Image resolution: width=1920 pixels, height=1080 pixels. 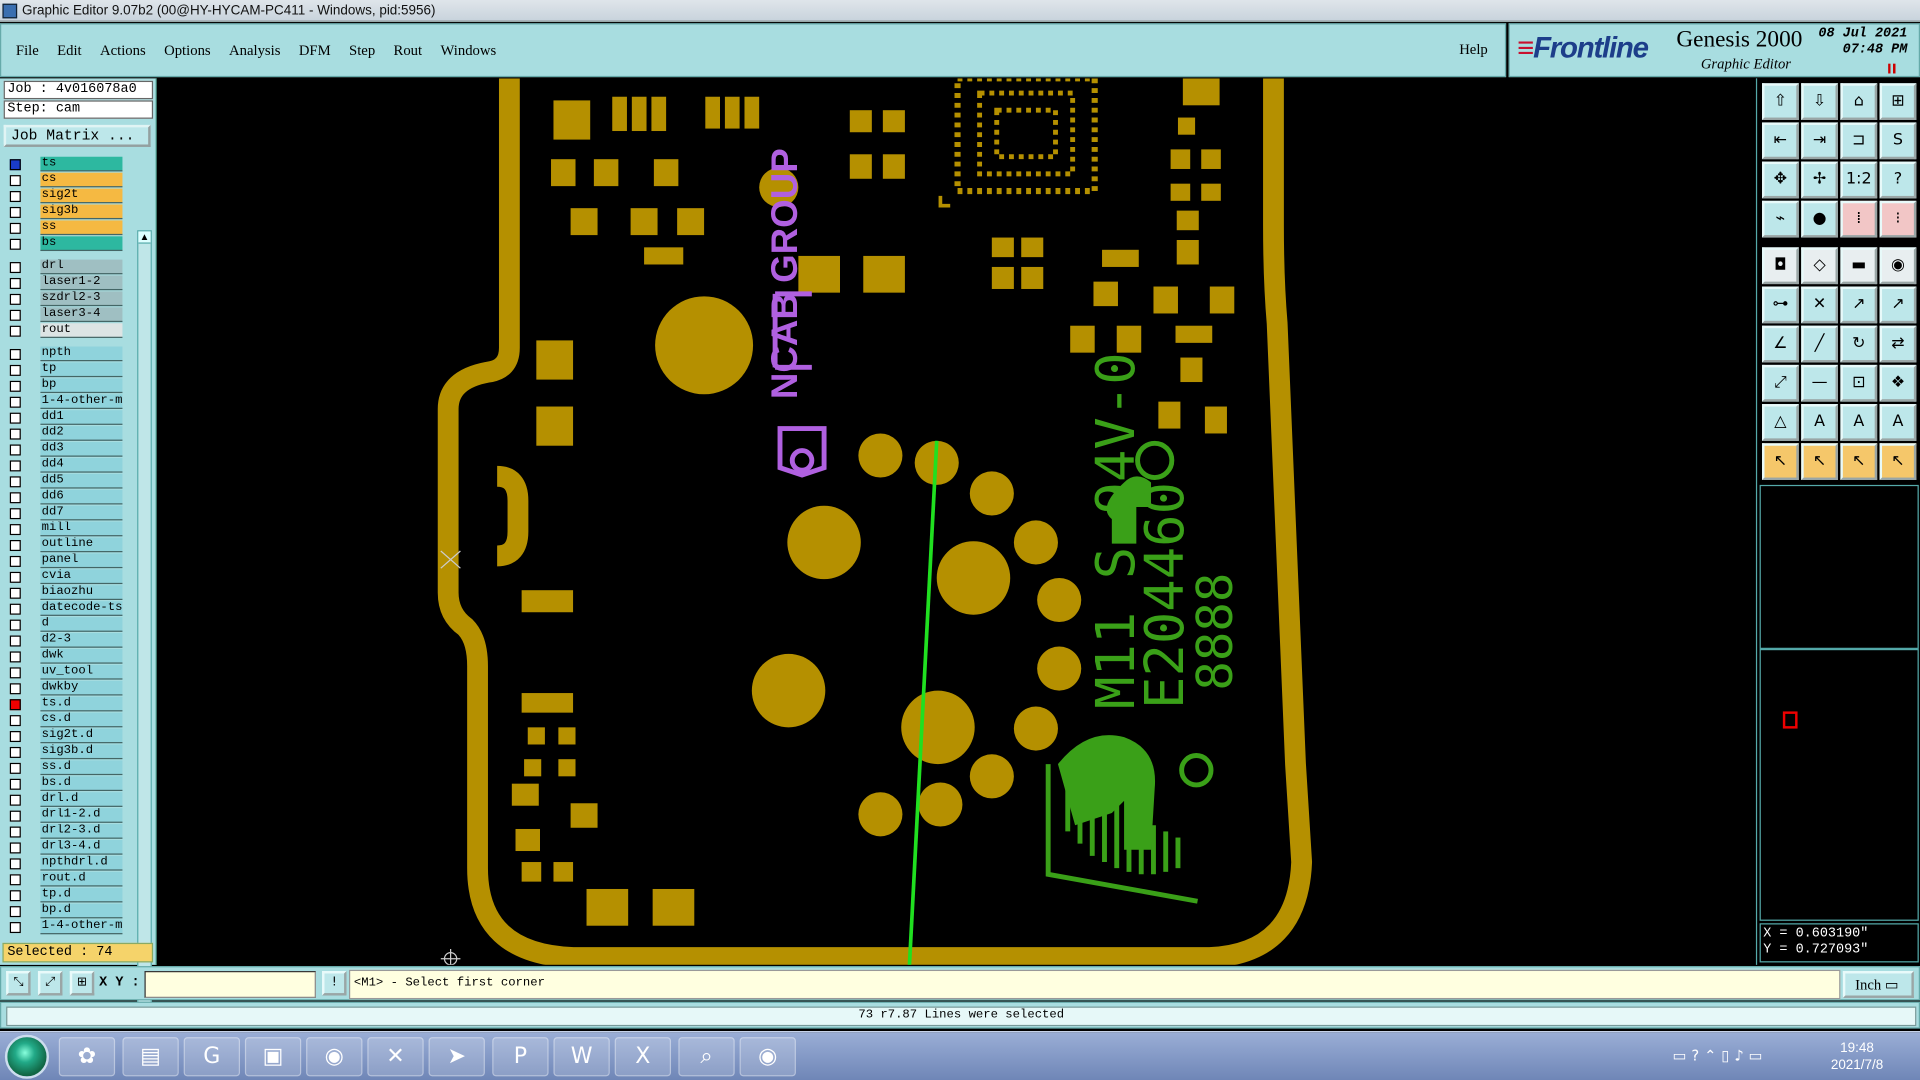 What do you see at coordinates (81, 720) in the screenshot?
I see `layer-name: cs.d` at bounding box center [81, 720].